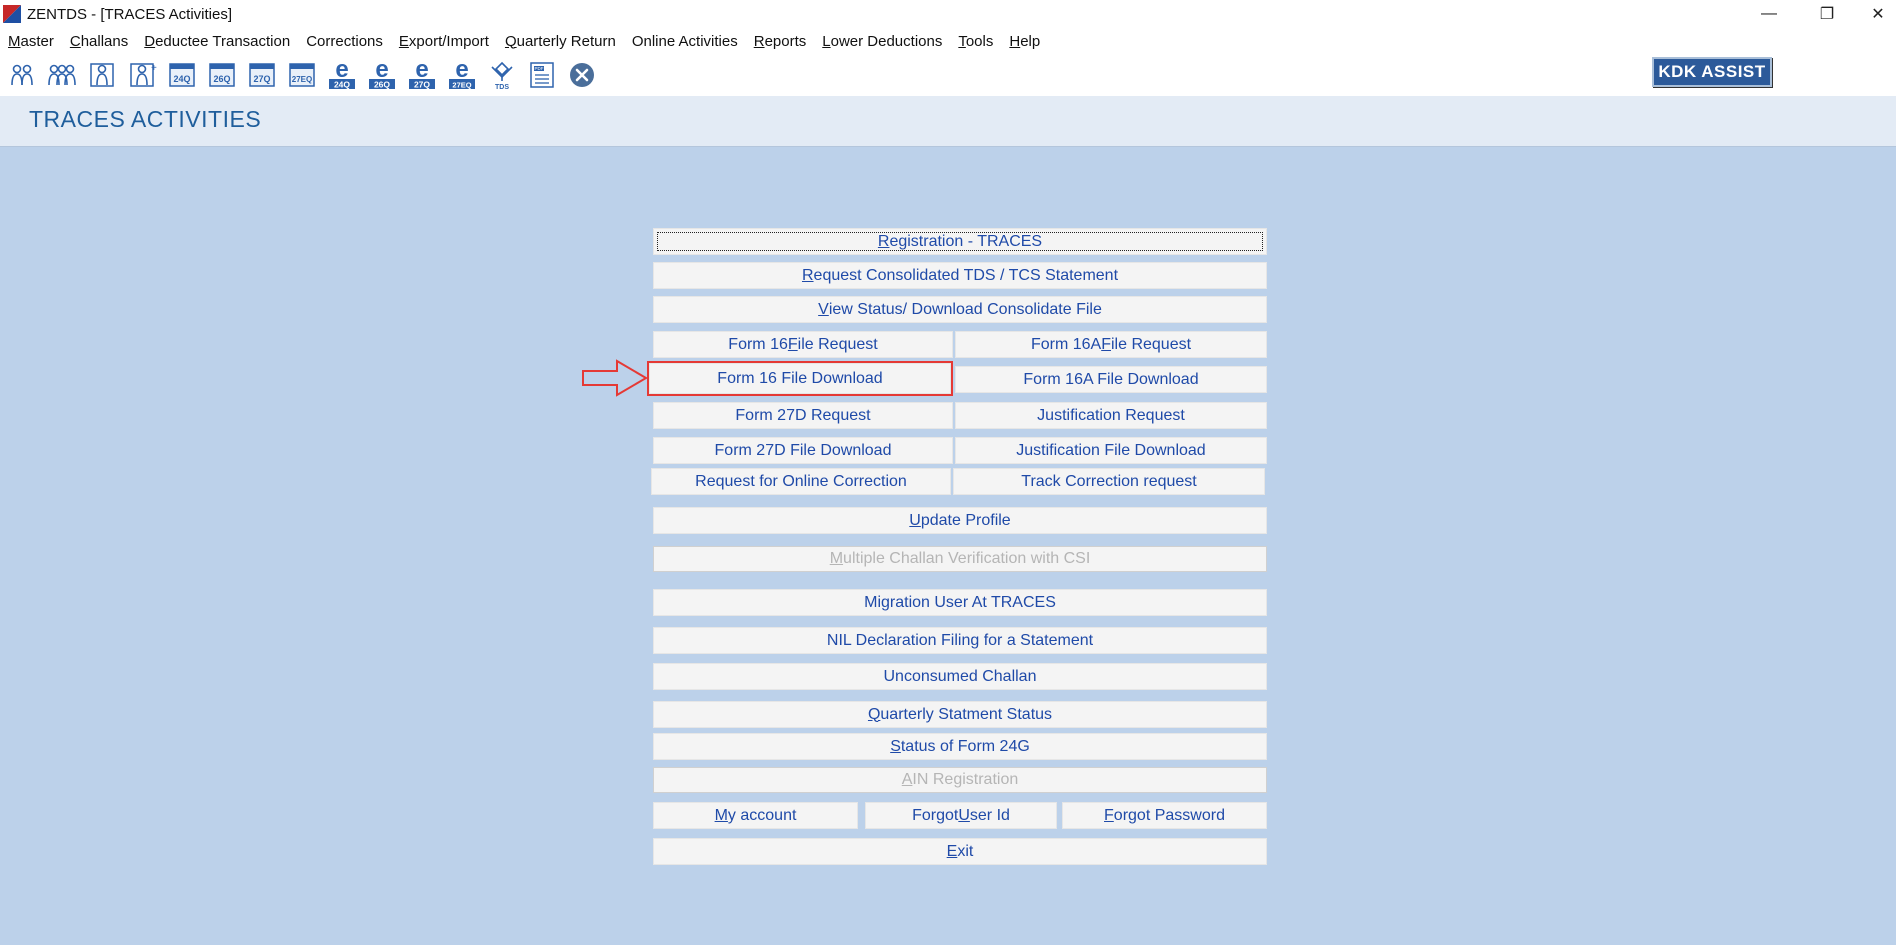 The width and height of the screenshot is (1896, 945). I want to click on mnemonic-letter: E, so click(403, 41).